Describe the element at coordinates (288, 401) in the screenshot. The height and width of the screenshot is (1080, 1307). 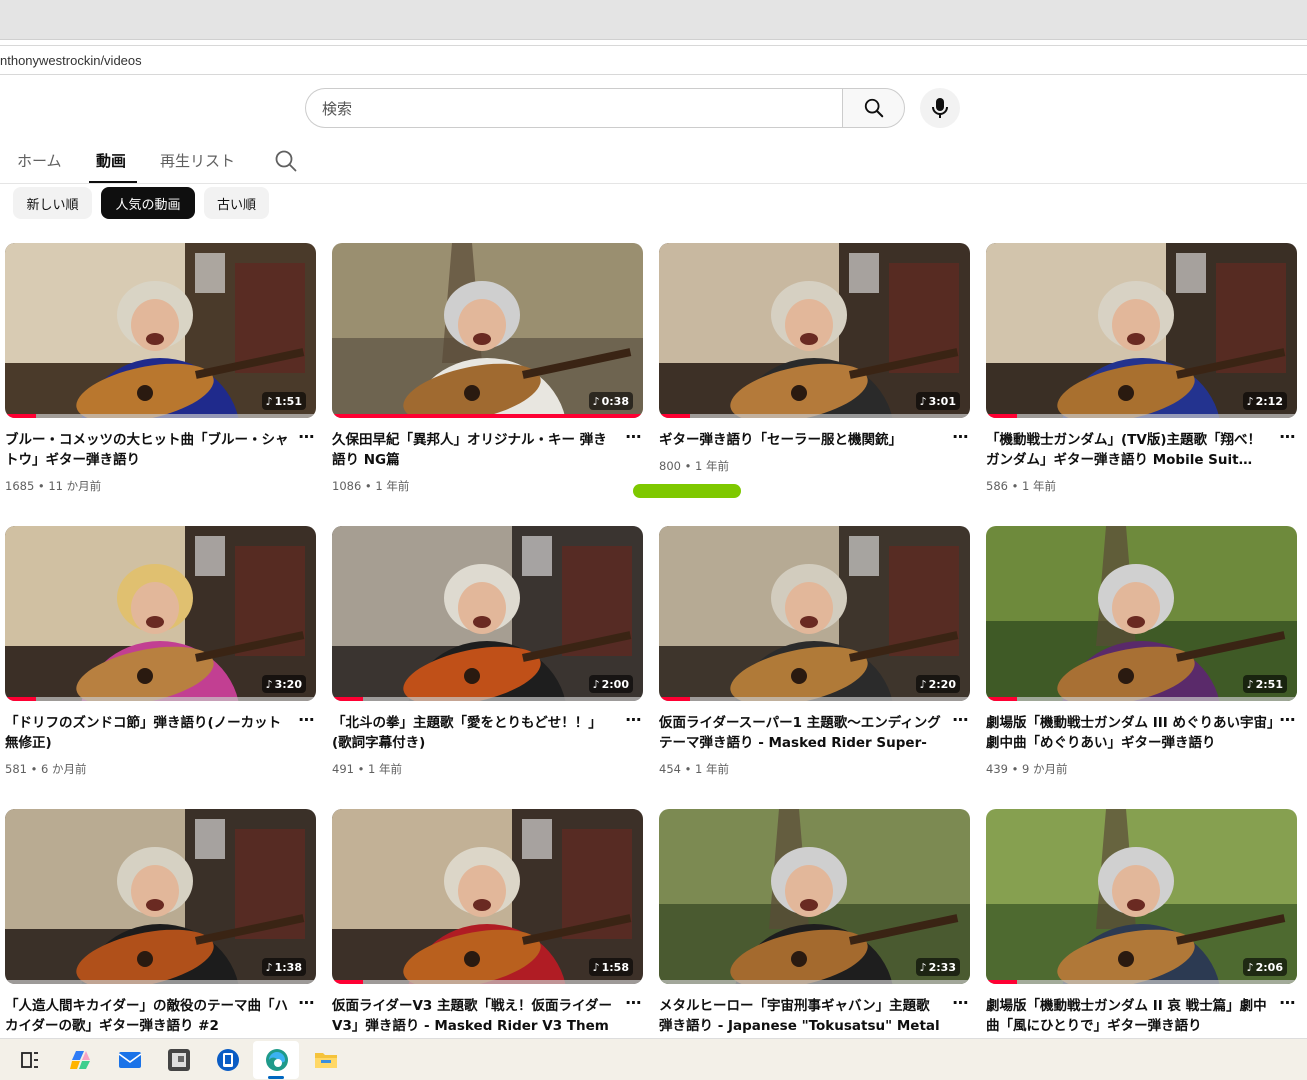
I see `duration-text: 1:51` at that location.